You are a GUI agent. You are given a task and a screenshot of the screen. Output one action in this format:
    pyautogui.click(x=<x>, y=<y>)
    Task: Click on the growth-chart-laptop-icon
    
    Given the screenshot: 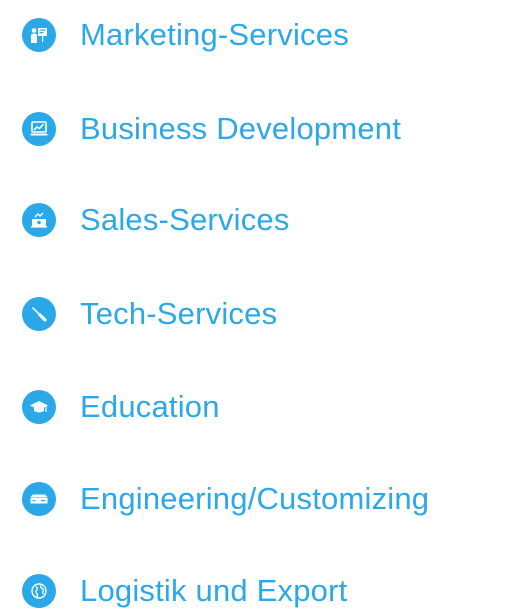 What is the action you would take?
    pyautogui.click(x=39, y=129)
    